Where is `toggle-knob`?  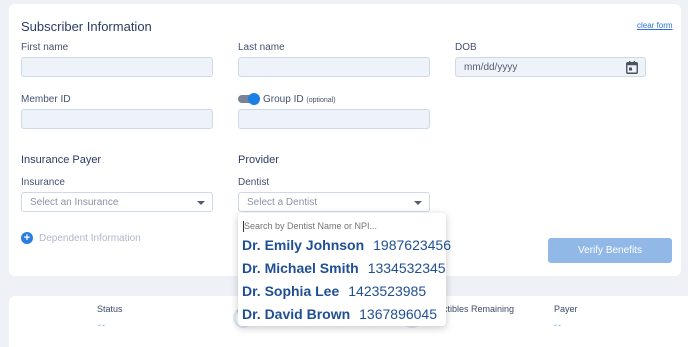 toggle-knob is located at coordinates (254, 99).